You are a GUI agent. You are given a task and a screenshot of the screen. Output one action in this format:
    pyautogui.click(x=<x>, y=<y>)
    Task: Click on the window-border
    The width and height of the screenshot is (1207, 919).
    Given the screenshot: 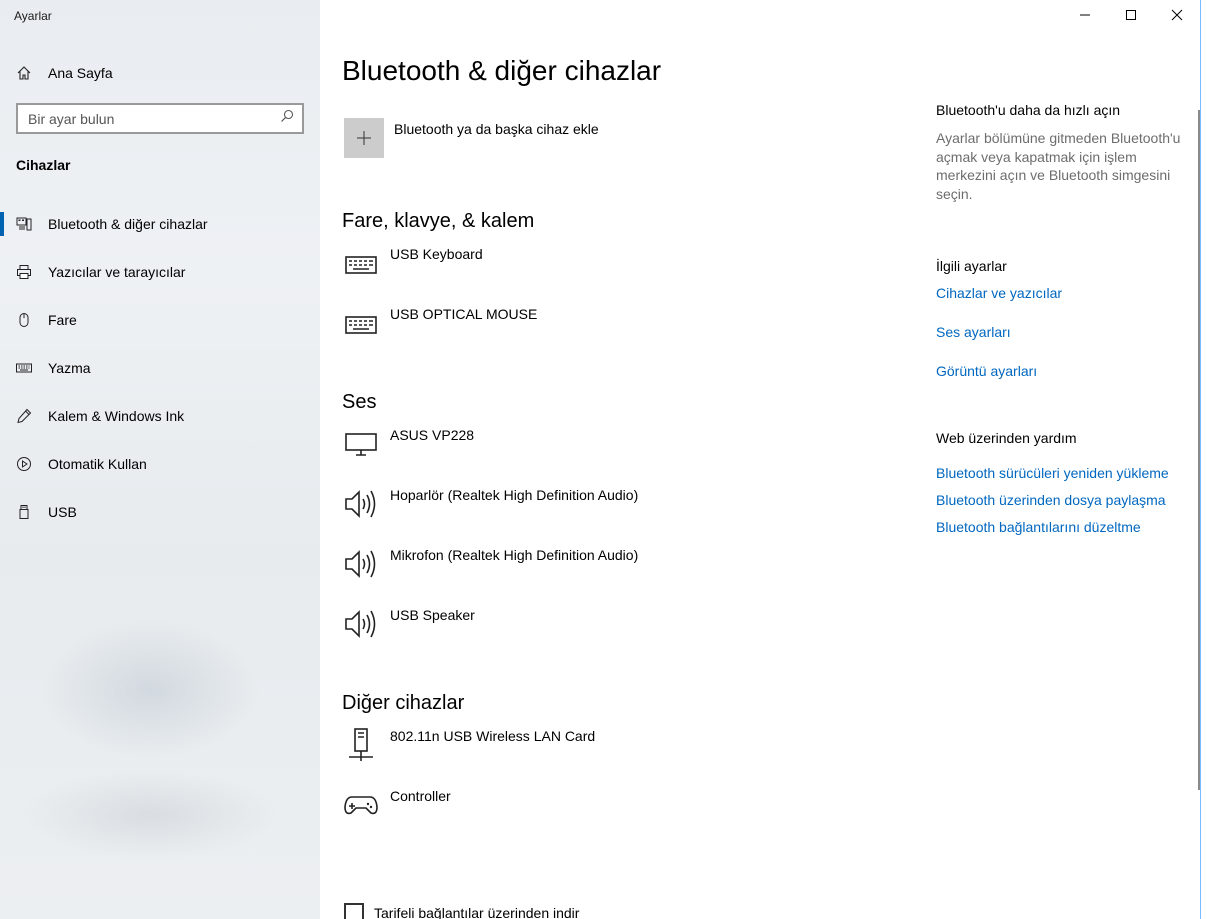 What is the action you would take?
    pyautogui.click(x=1200, y=459)
    